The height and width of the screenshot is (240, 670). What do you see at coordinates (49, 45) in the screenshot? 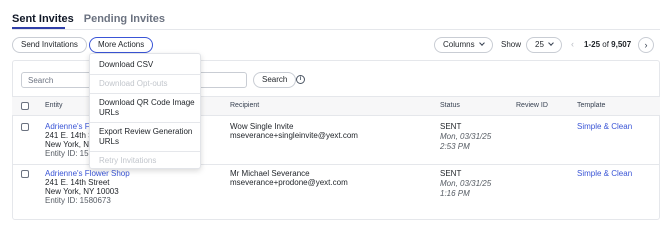
I see `send-invitations-button: Send Invitations` at bounding box center [49, 45].